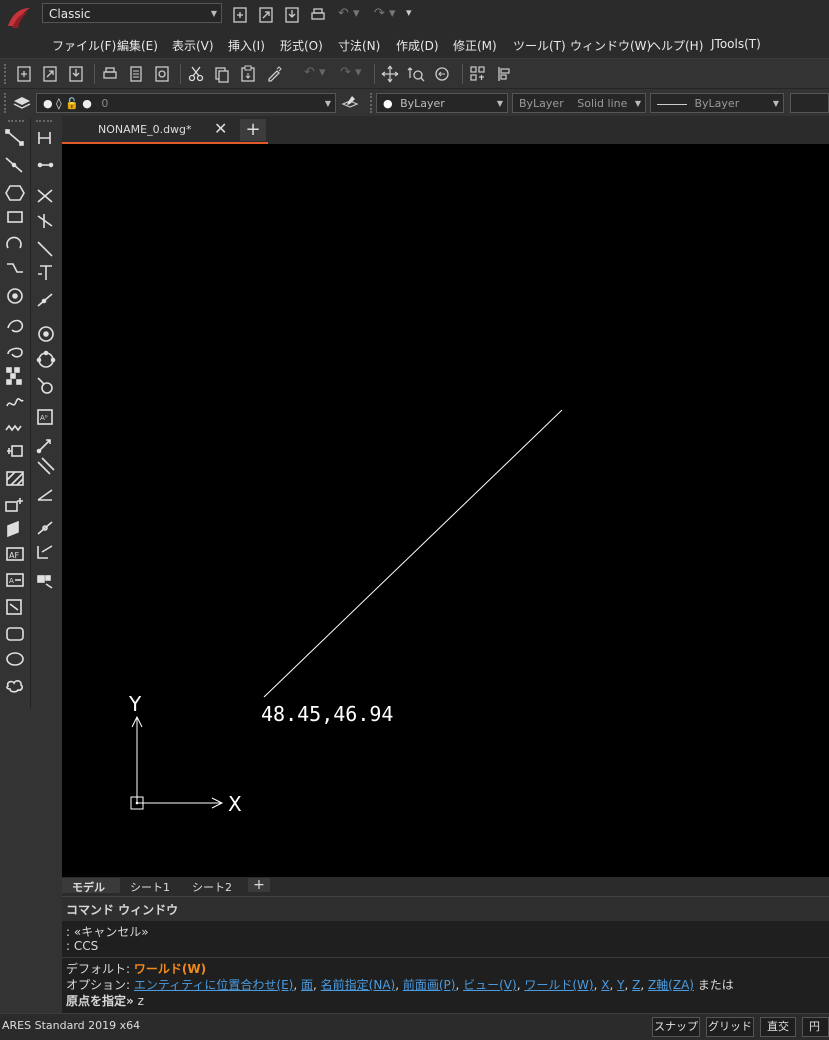  Describe the element at coordinates (212, 886) in the screenshot. I see `sheet-tab-2: シート2` at that location.